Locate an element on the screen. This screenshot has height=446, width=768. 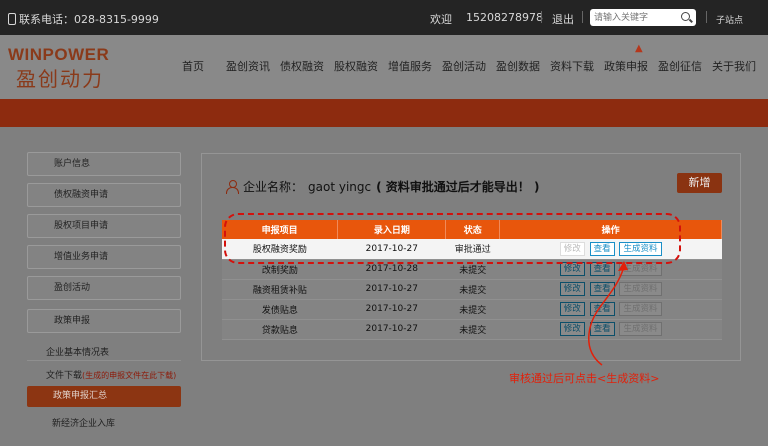
logout-link: 退出 is located at coordinates (563, 19).